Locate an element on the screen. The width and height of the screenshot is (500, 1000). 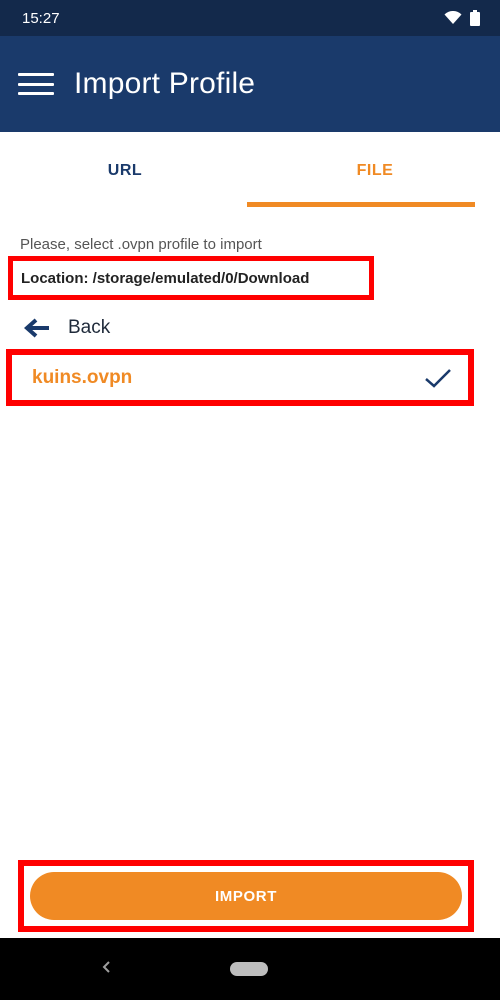
tab-file: FILE is located at coordinates (373, 171).